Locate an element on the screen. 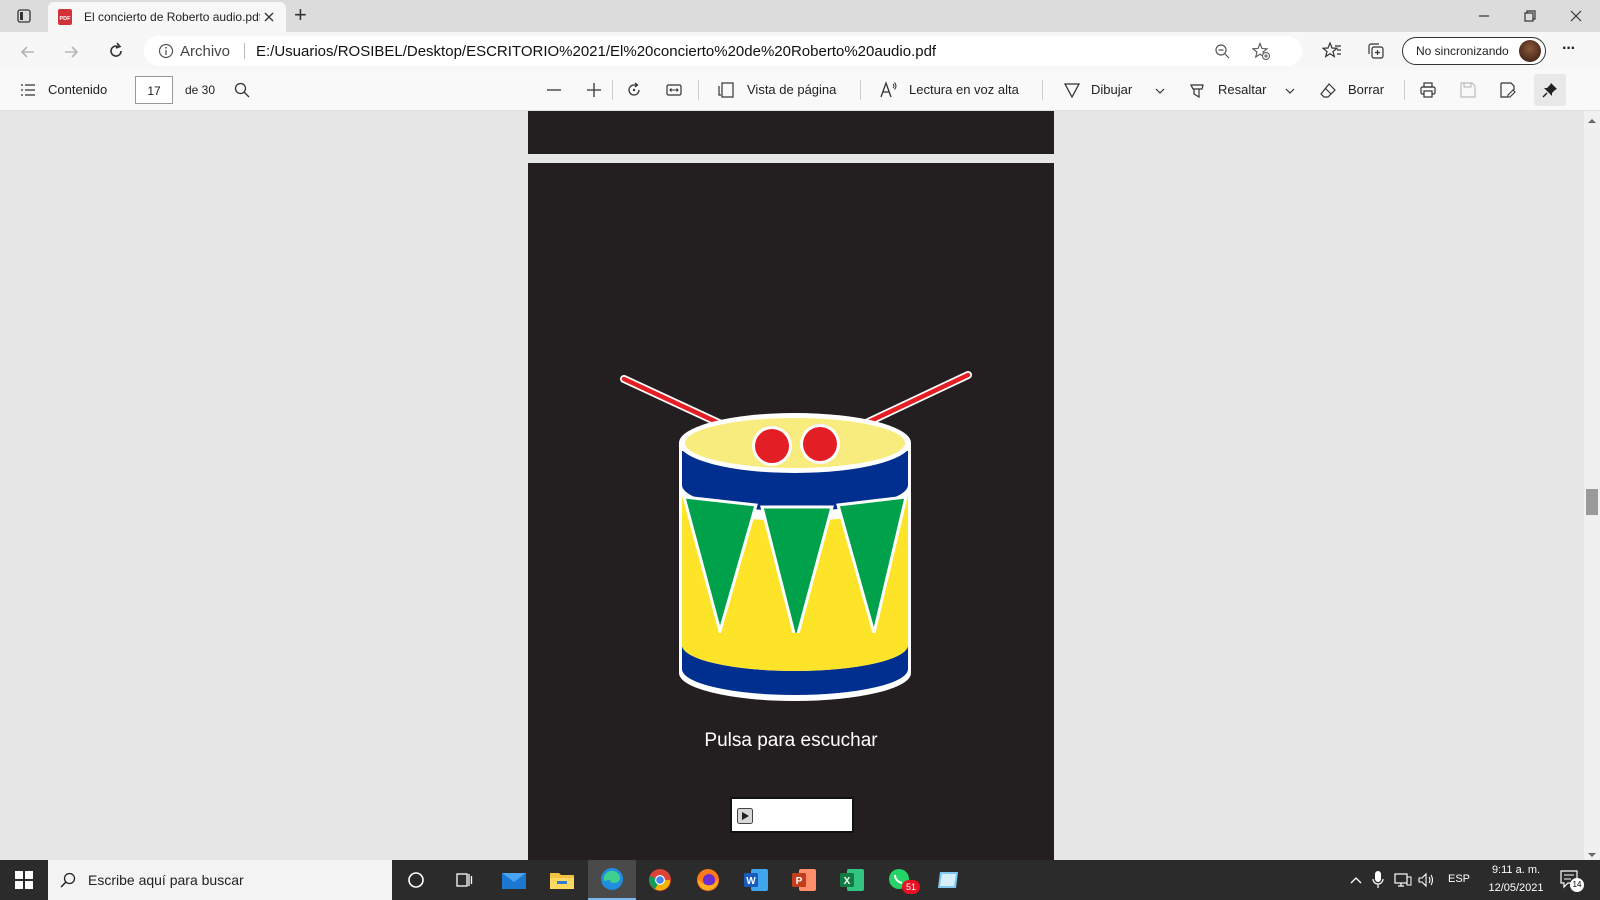 The height and width of the screenshot is (900, 1600). drum-illustration is located at coordinates (796, 533).